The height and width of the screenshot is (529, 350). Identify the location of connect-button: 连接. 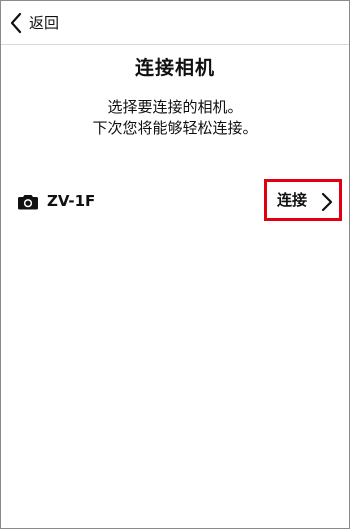
(303, 200).